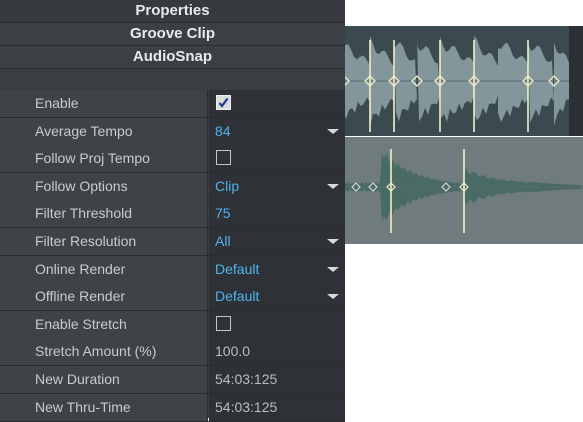 Image resolution: width=583 pixels, height=422 pixels. I want to click on property-label: Offline Render, so click(104, 297).